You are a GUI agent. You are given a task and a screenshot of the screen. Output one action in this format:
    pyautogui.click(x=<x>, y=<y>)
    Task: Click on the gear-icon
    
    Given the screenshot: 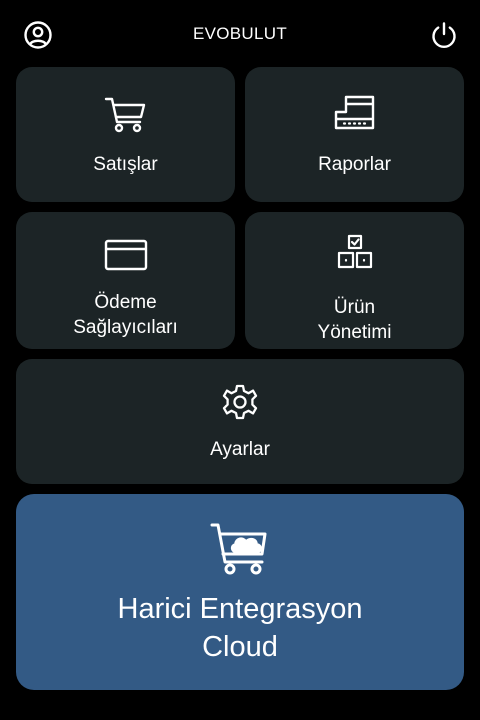 What is the action you would take?
    pyautogui.click(x=240, y=402)
    